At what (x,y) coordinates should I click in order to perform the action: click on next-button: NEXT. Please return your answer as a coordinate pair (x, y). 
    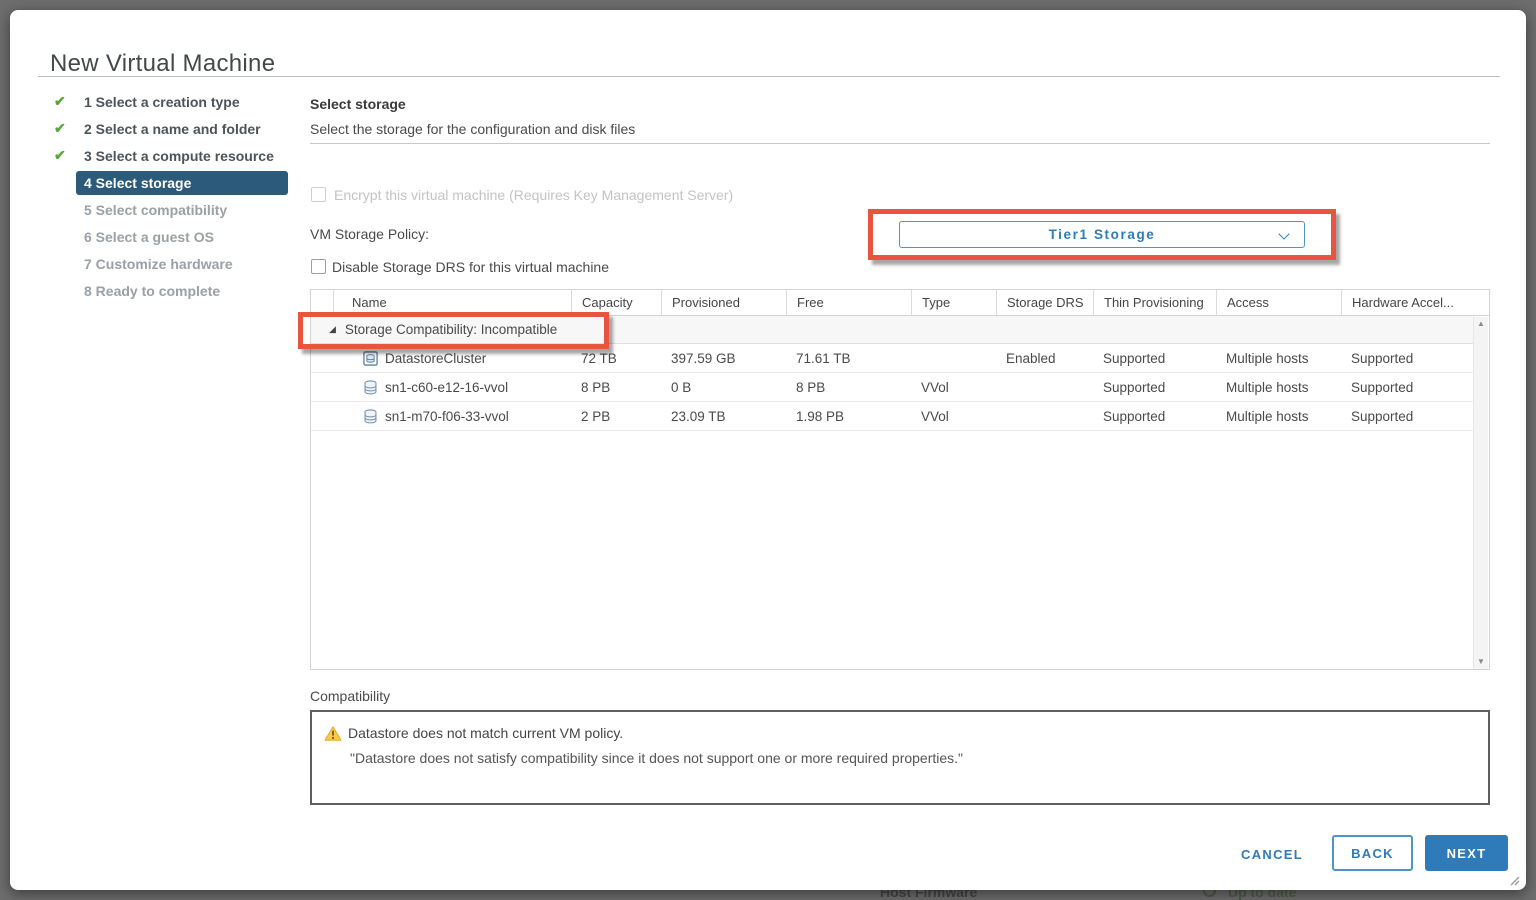
    Looking at the image, I should click on (1466, 853).